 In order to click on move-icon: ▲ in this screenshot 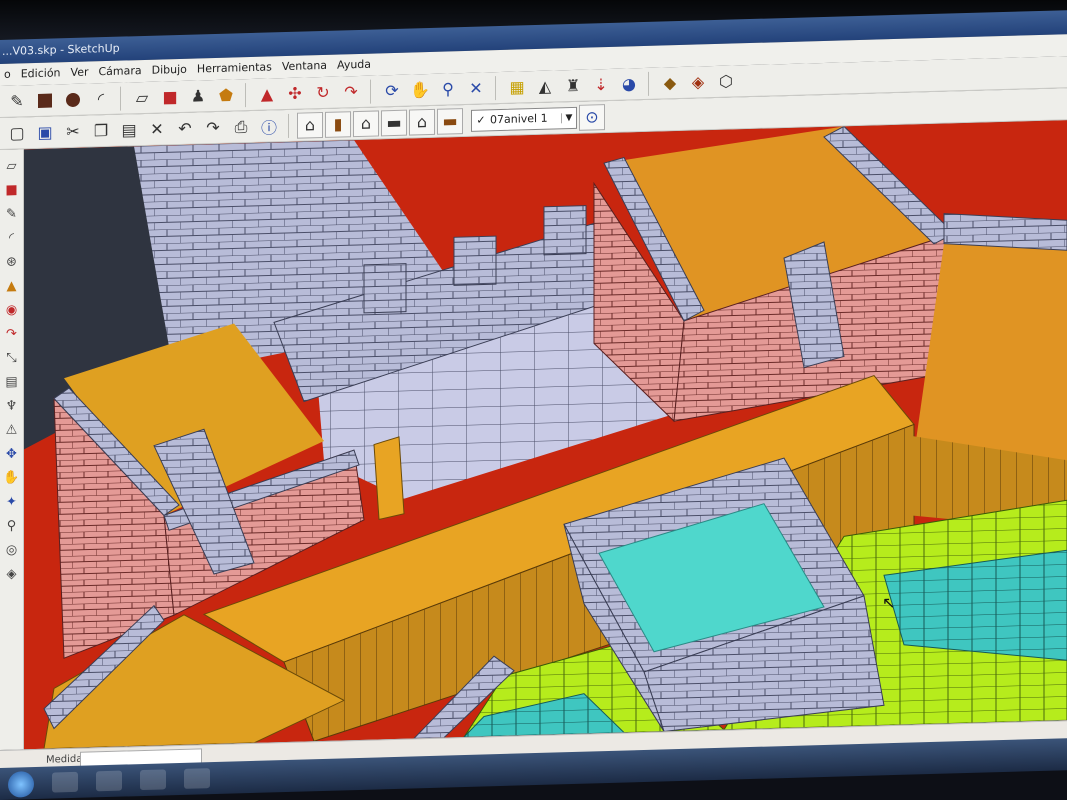, I will do `click(267, 94)`.